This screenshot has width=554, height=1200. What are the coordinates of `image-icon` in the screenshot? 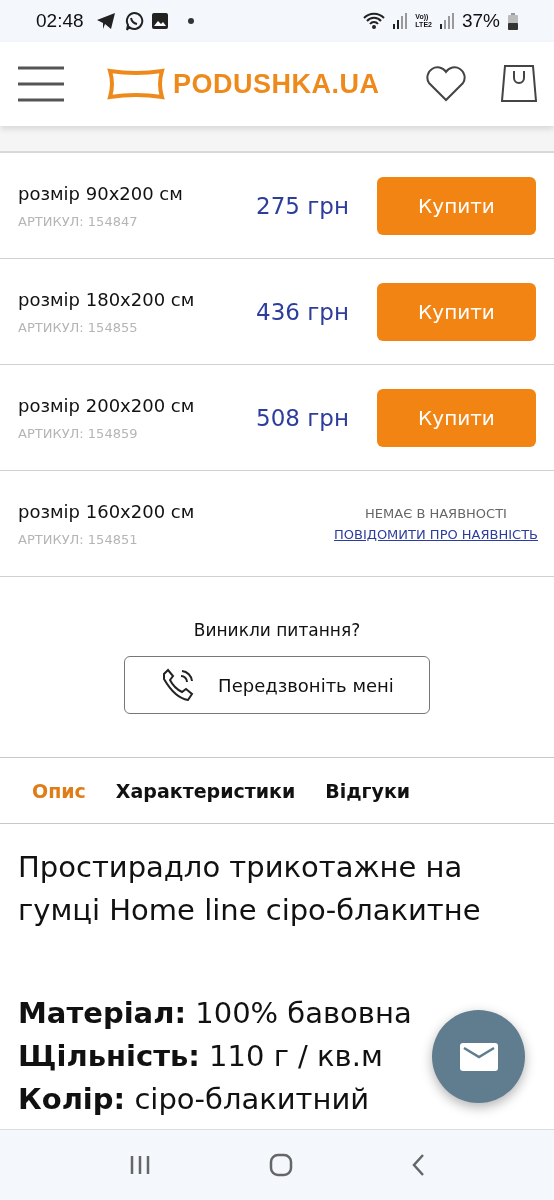 It's located at (159, 21).